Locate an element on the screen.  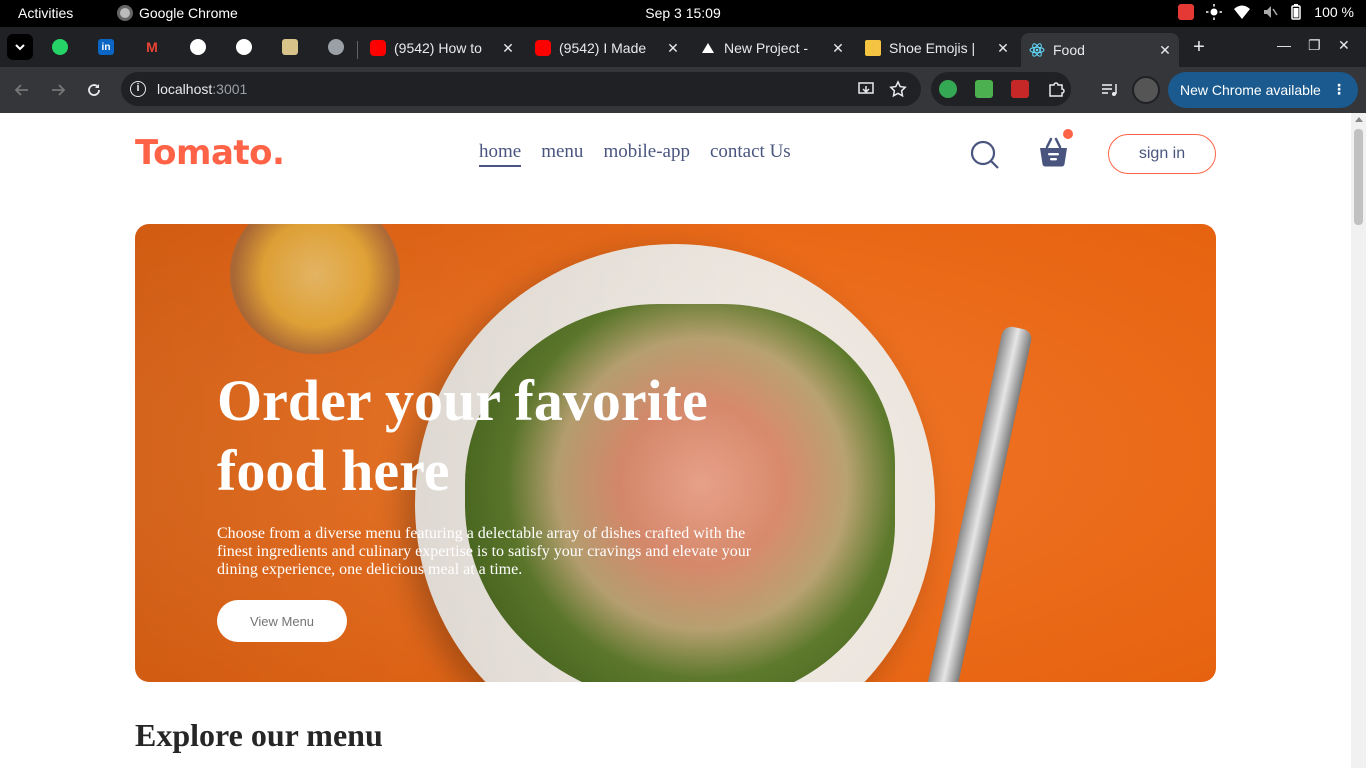
tab-title: New Project - is located at coordinates (766, 48).